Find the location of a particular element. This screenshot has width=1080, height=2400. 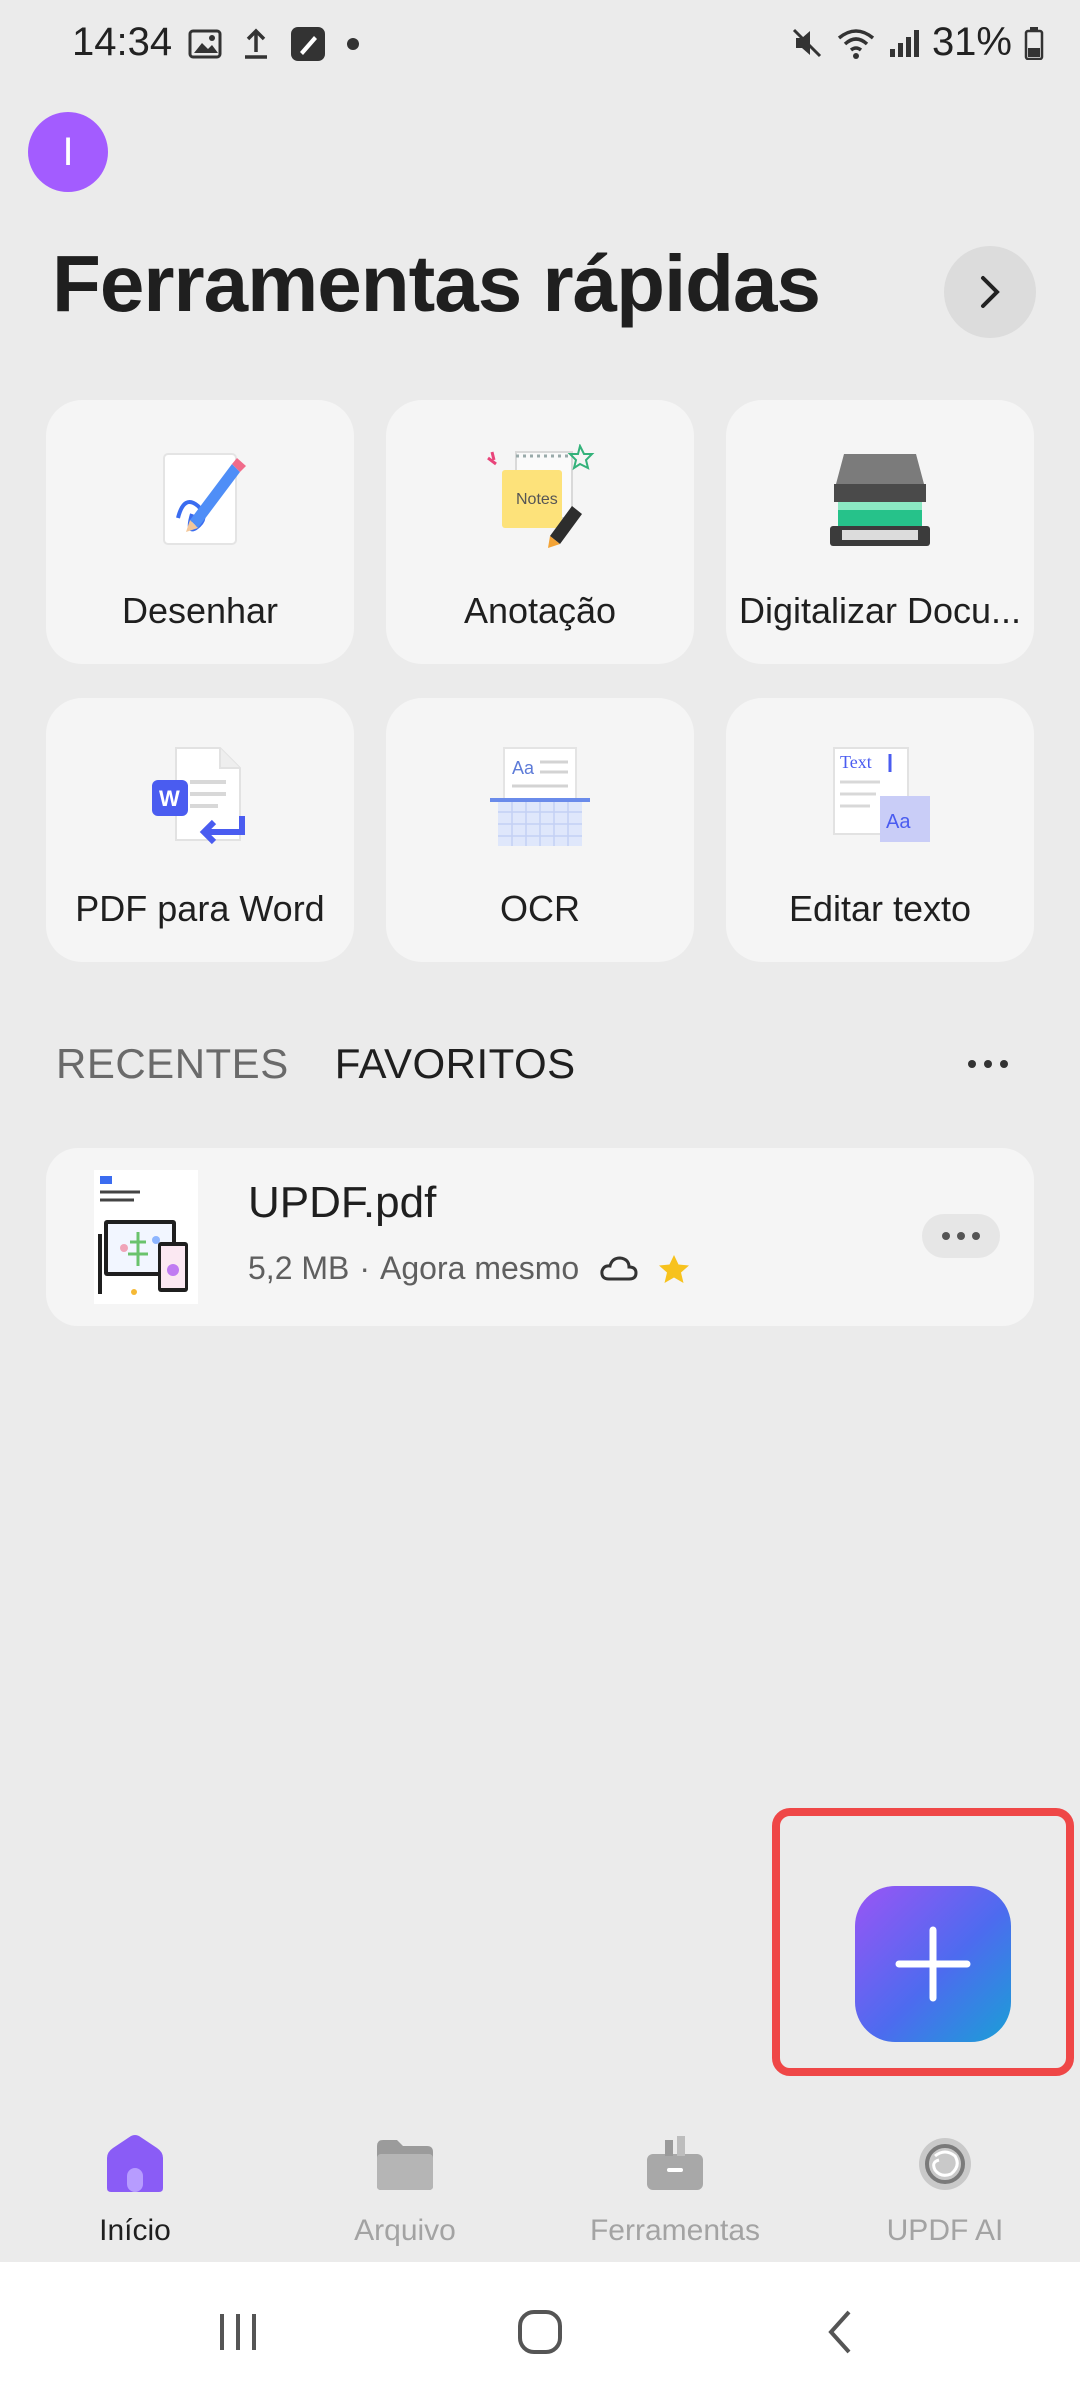

tool-draw: Desenhar is located at coordinates (200, 532).